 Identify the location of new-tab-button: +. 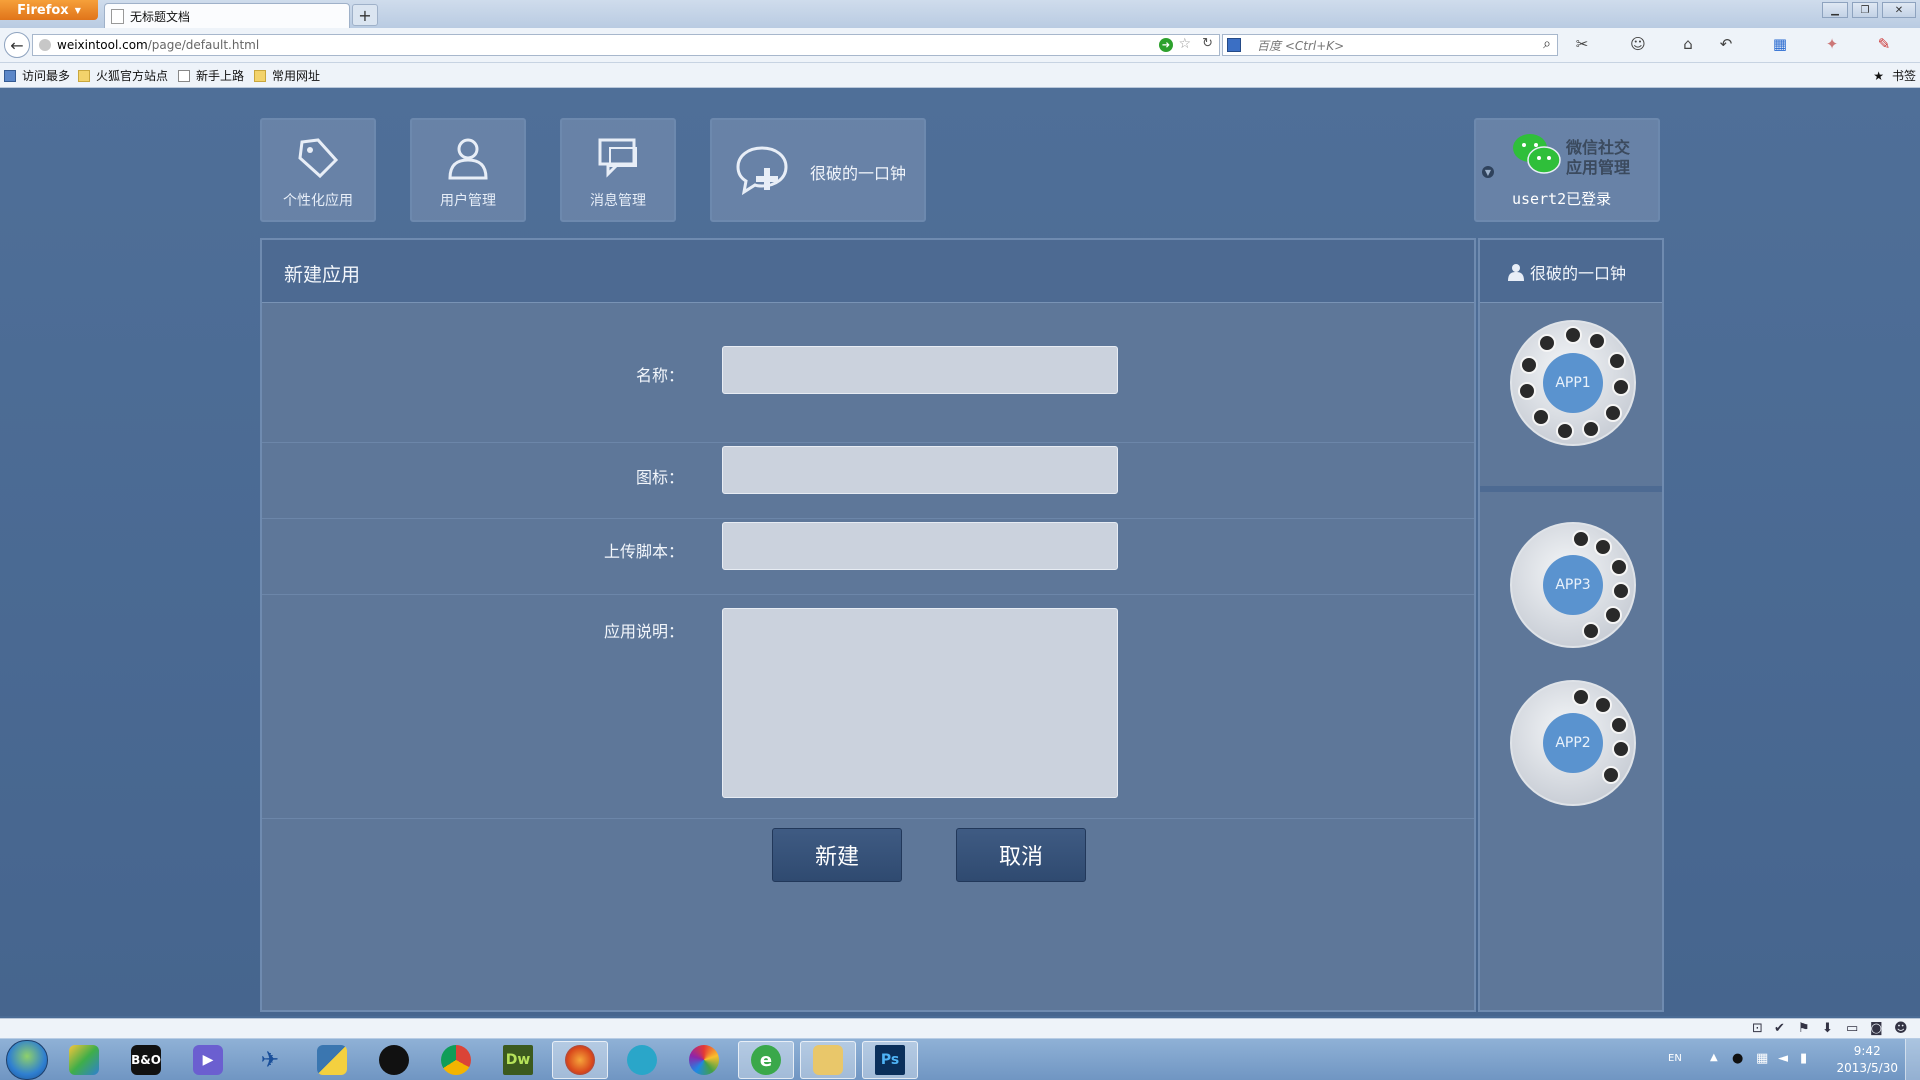
(365, 15).